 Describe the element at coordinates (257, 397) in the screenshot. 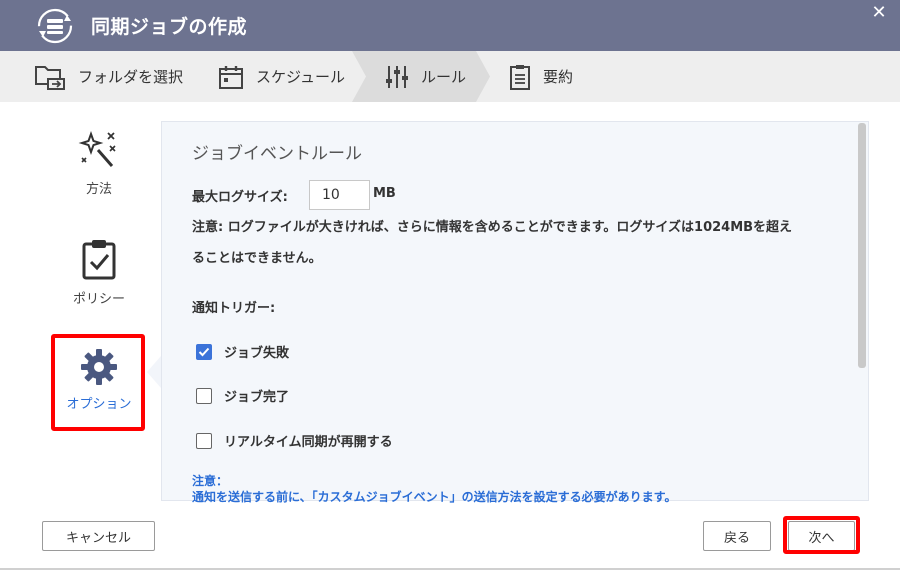

I see `checkbox-label: ジョブ完了` at that location.